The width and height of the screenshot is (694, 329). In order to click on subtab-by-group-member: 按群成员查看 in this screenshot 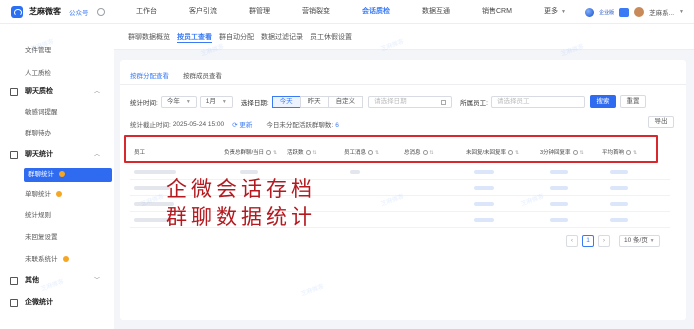, I will do `click(202, 75)`.